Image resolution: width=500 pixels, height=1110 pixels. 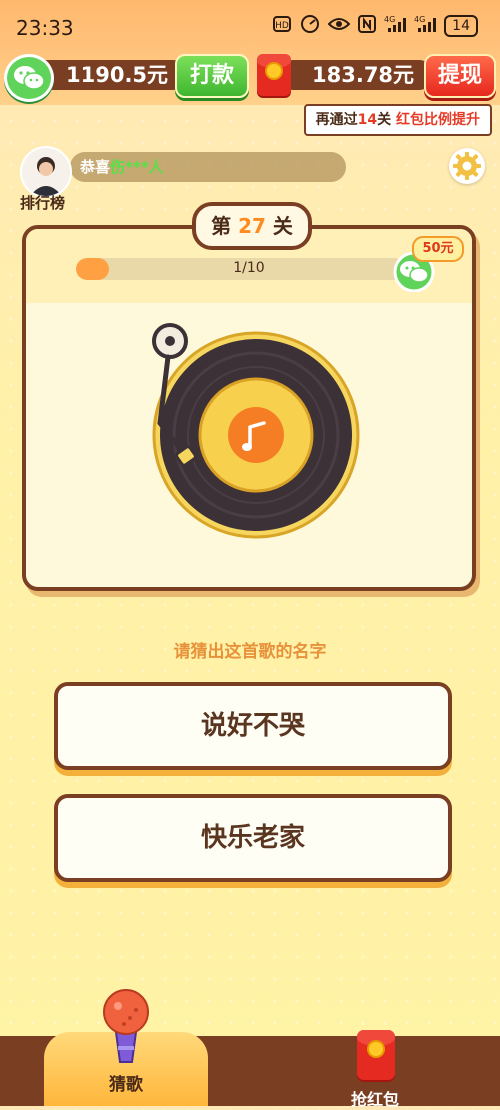 I want to click on tip-prefix: 再通过, so click(x=336, y=120).